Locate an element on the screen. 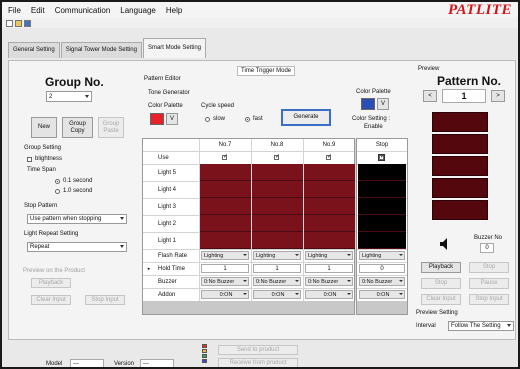 This screenshot has height=369, width=520. new-group-button: New is located at coordinates (44, 127).